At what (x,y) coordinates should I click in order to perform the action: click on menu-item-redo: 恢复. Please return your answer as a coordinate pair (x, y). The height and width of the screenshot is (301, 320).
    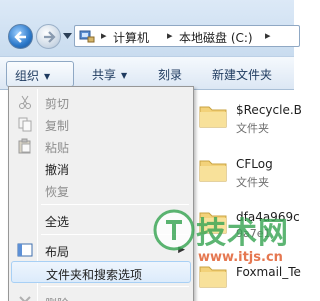
    Looking at the image, I should click on (101, 190).